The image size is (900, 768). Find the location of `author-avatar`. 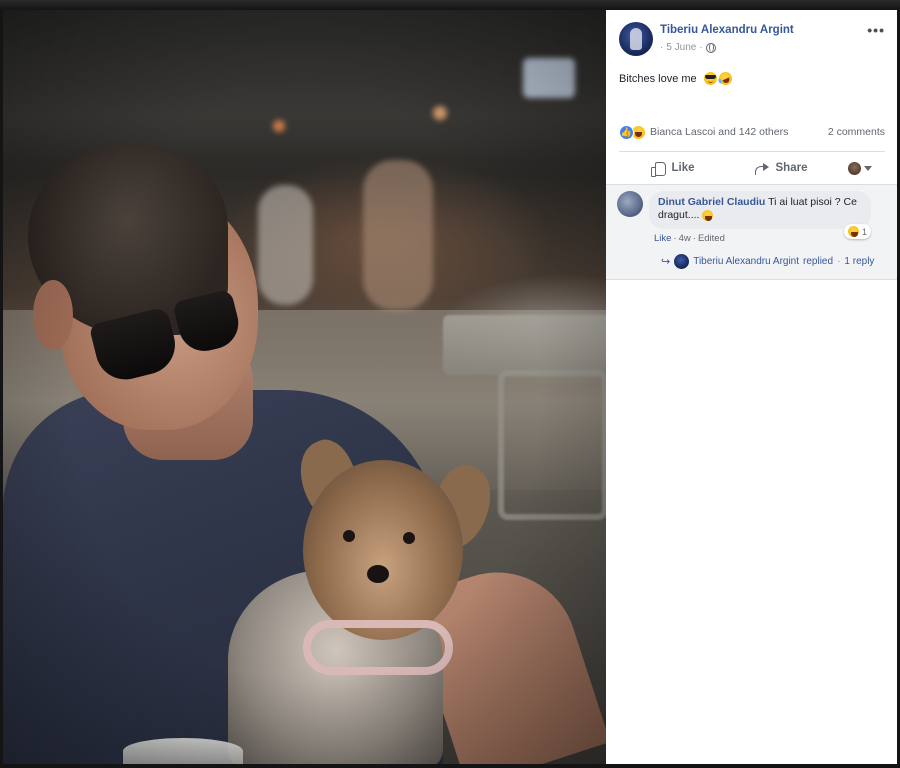

author-avatar is located at coordinates (636, 39).